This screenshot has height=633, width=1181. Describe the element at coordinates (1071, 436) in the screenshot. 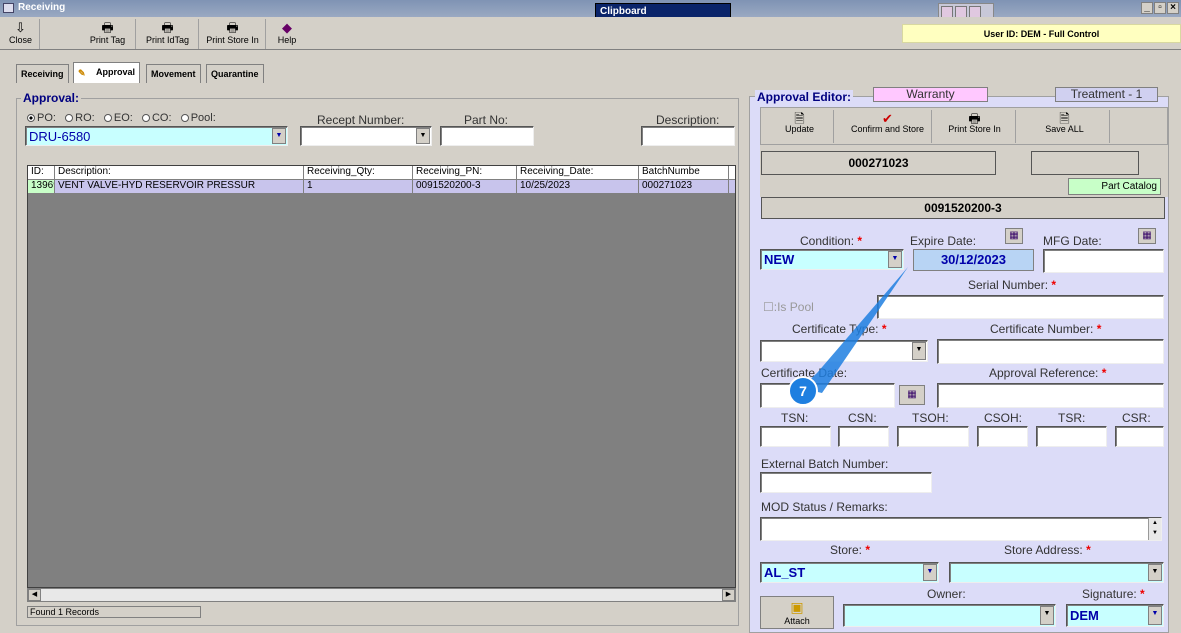

I see `tsr-input` at that location.